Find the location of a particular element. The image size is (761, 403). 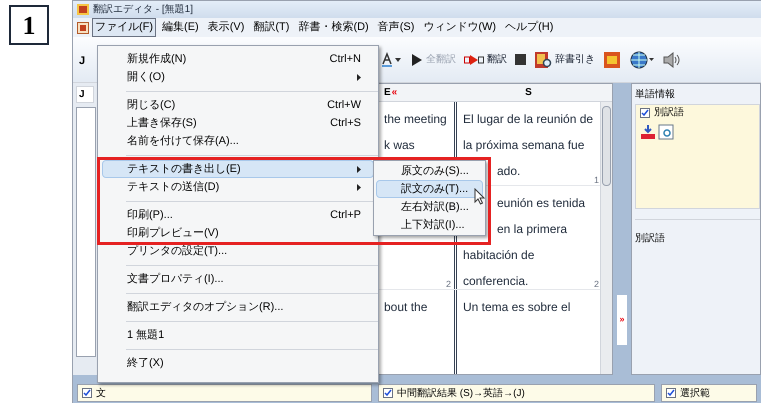

toolbar-button: 翻訳 is located at coordinates (485, 59).